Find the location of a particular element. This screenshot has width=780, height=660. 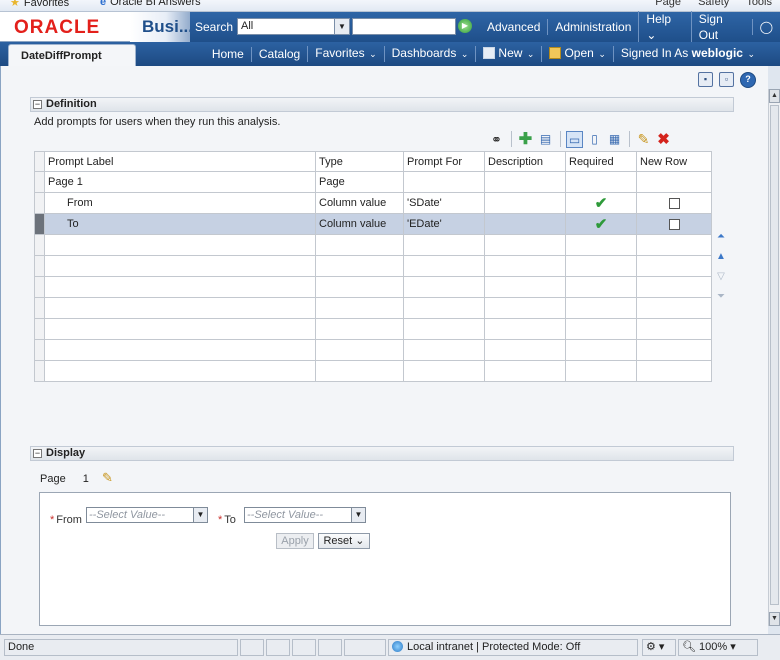

display-page-indicator: Page 1 ✎ is located at coordinates (76, 478).